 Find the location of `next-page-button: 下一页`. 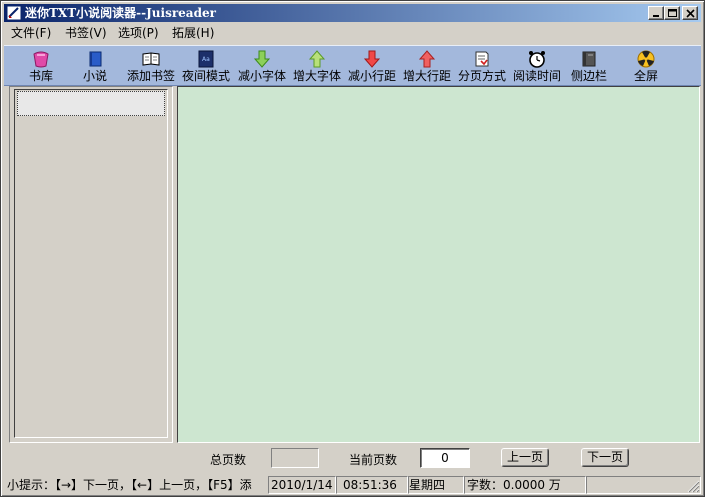

next-page-button: 下一页 is located at coordinates (605, 457).